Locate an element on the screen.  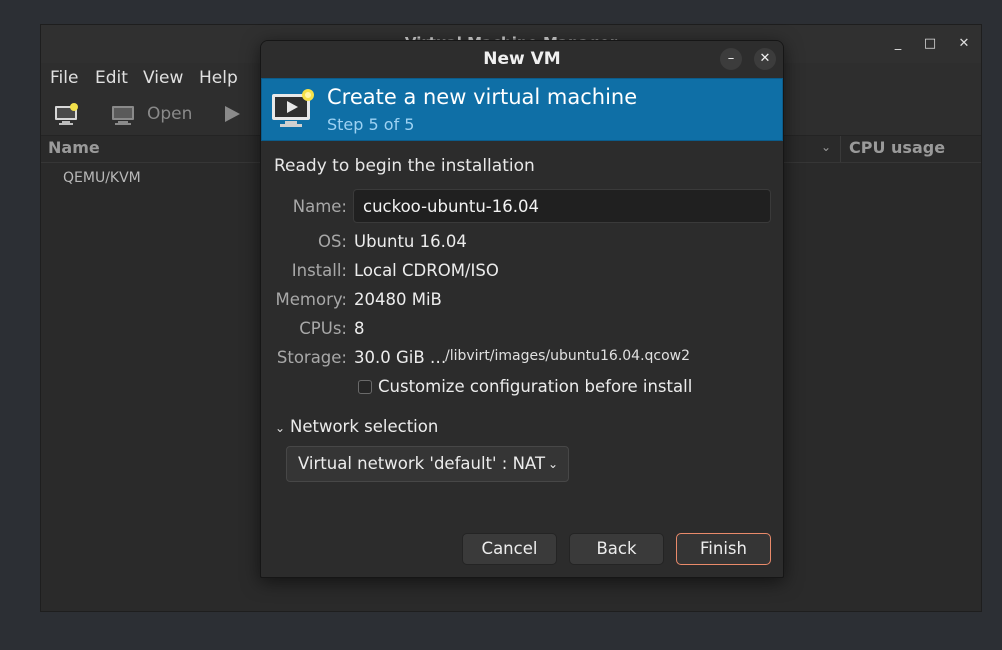
maximize-button: □ is located at coordinates (930, 44).